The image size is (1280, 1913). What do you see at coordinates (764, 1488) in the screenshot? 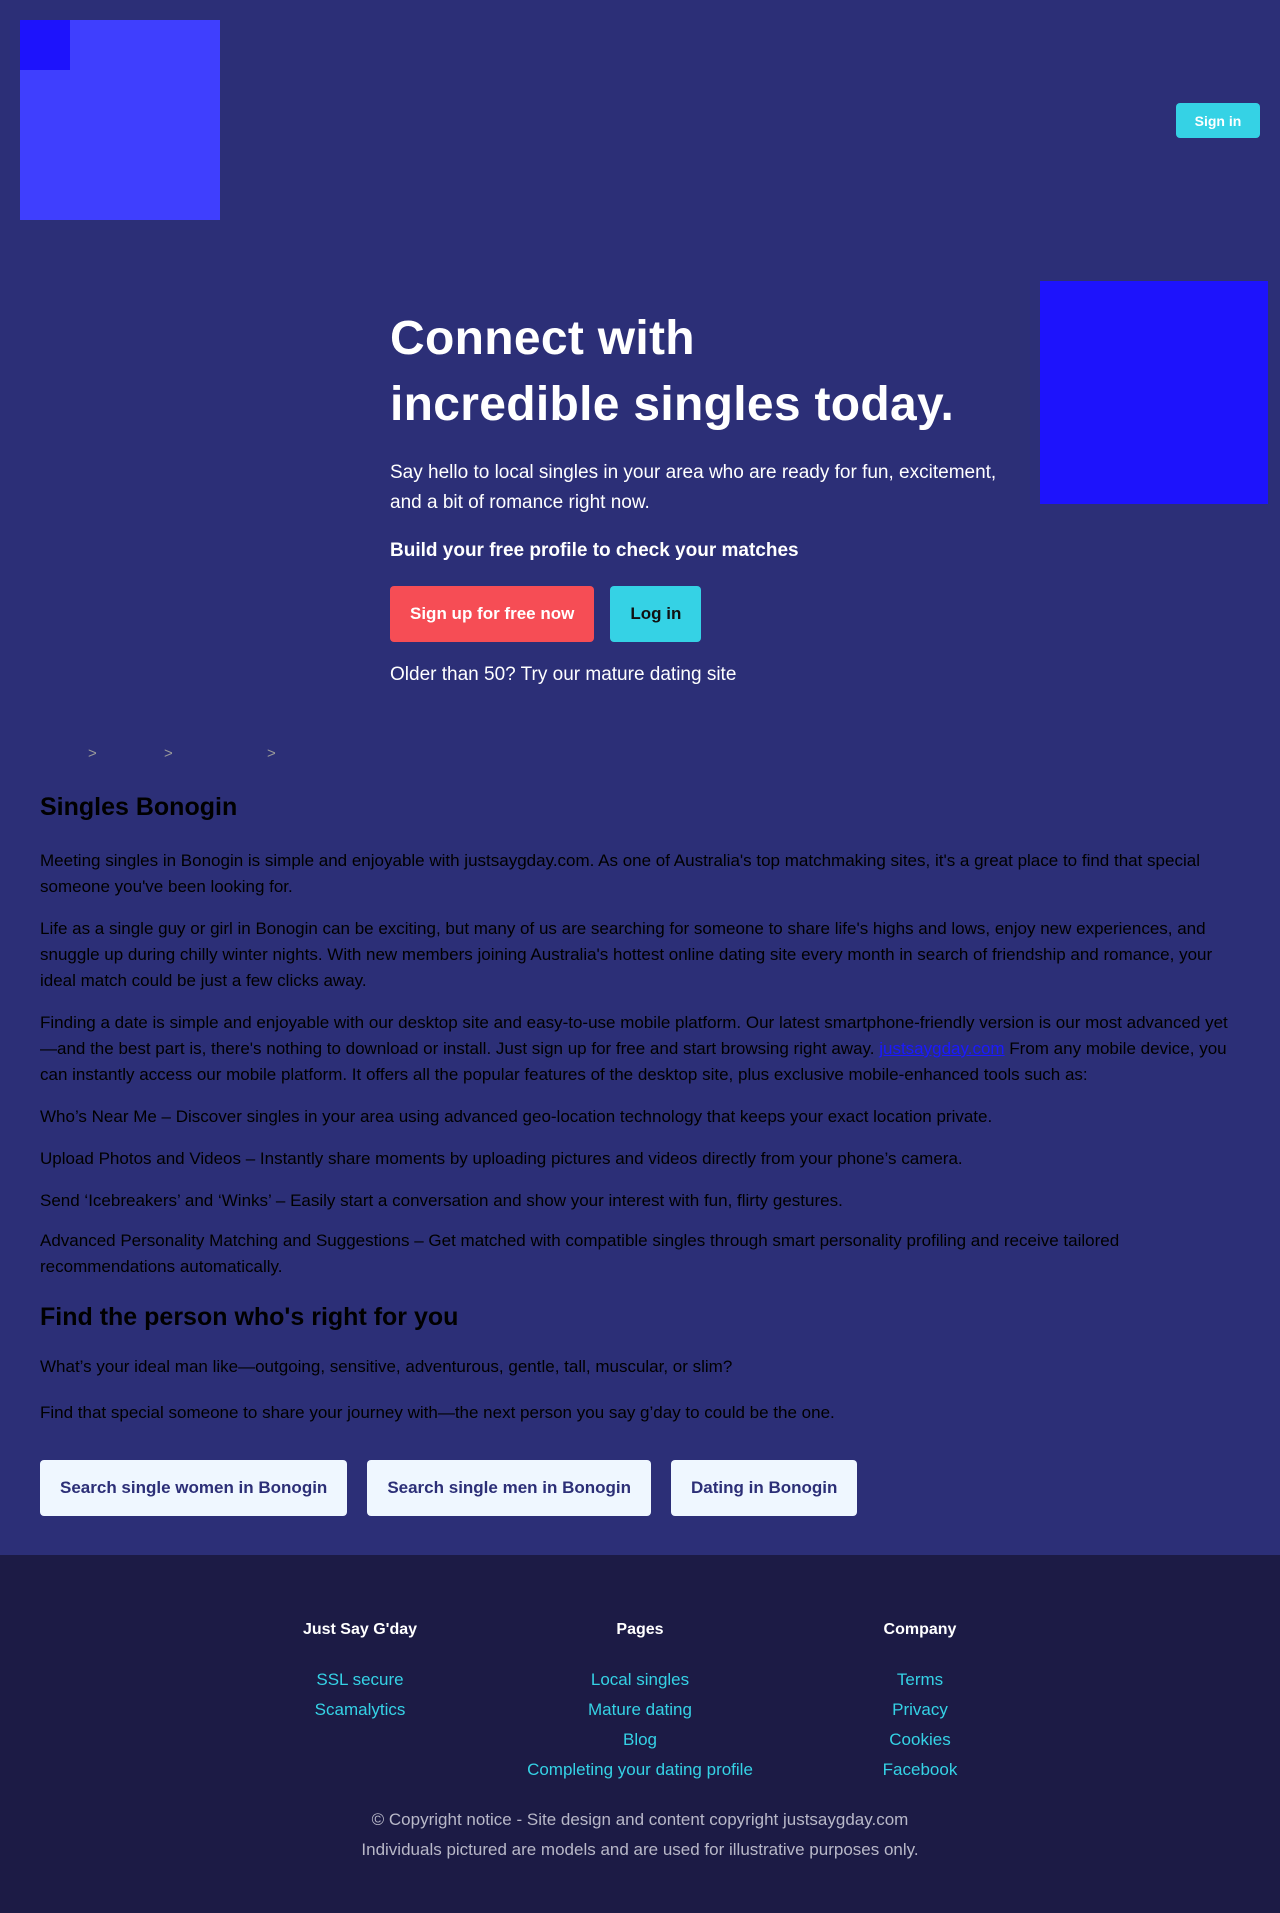
I see `dating-button: Dating in Bonogin` at bounding box center [764, 1488].